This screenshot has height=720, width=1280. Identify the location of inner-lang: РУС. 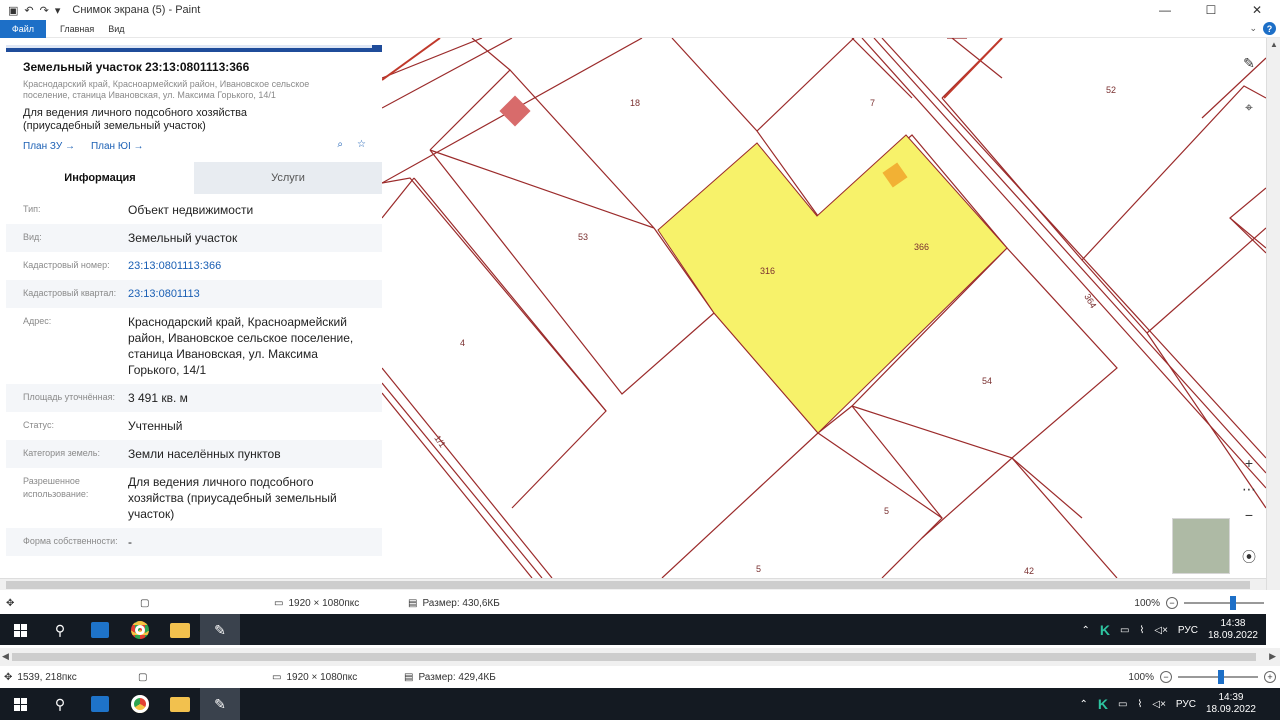
(1188, 630).